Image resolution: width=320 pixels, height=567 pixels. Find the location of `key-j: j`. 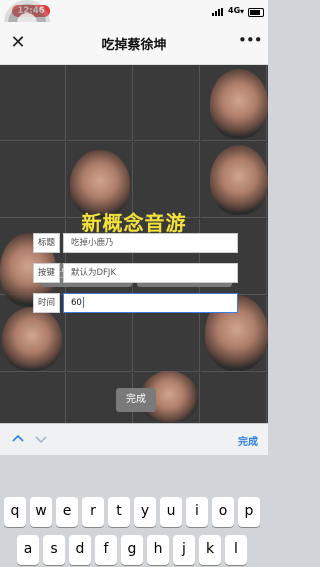

key-j: j is located at coordinates (184, 550).